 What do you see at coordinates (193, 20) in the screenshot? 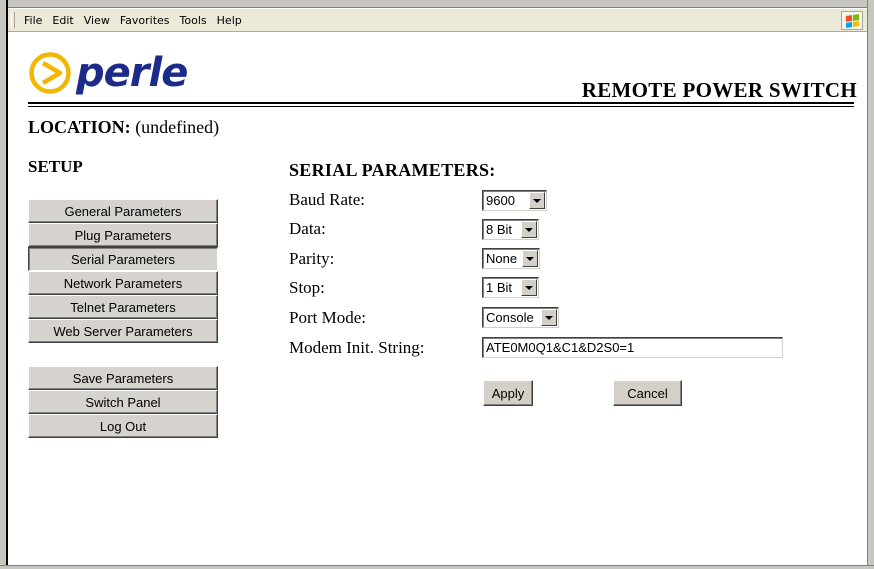
I see `menu-tools: Tools` at bounding box center [193, 20].